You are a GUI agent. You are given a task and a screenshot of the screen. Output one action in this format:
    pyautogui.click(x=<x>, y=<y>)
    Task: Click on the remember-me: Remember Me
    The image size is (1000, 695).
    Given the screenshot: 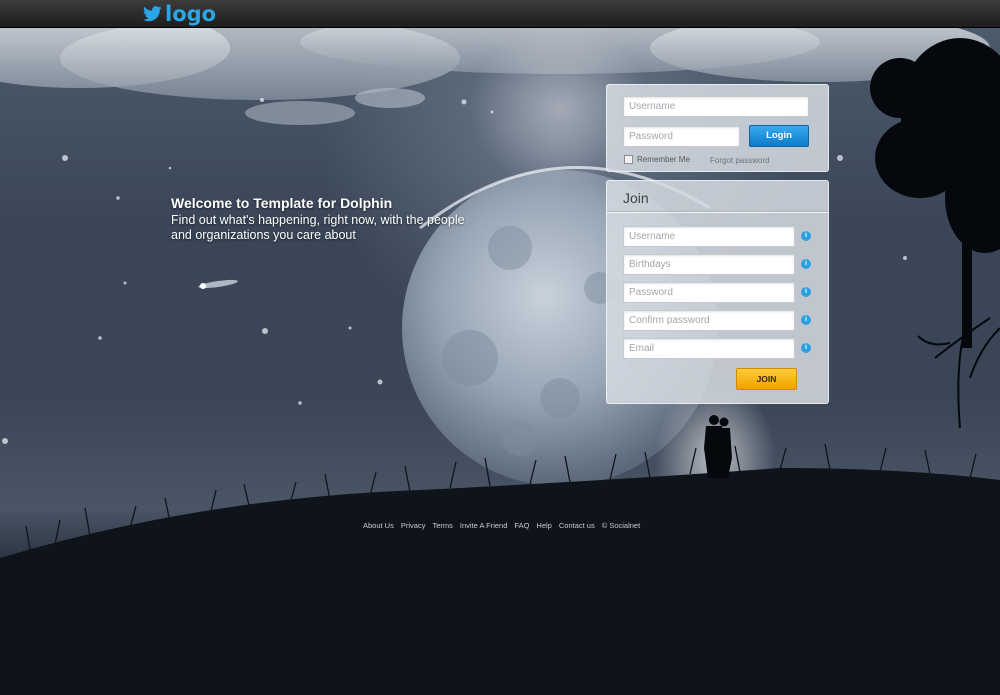 What is the action you would take?
    pyautogui.click(x=657, y=159)
    